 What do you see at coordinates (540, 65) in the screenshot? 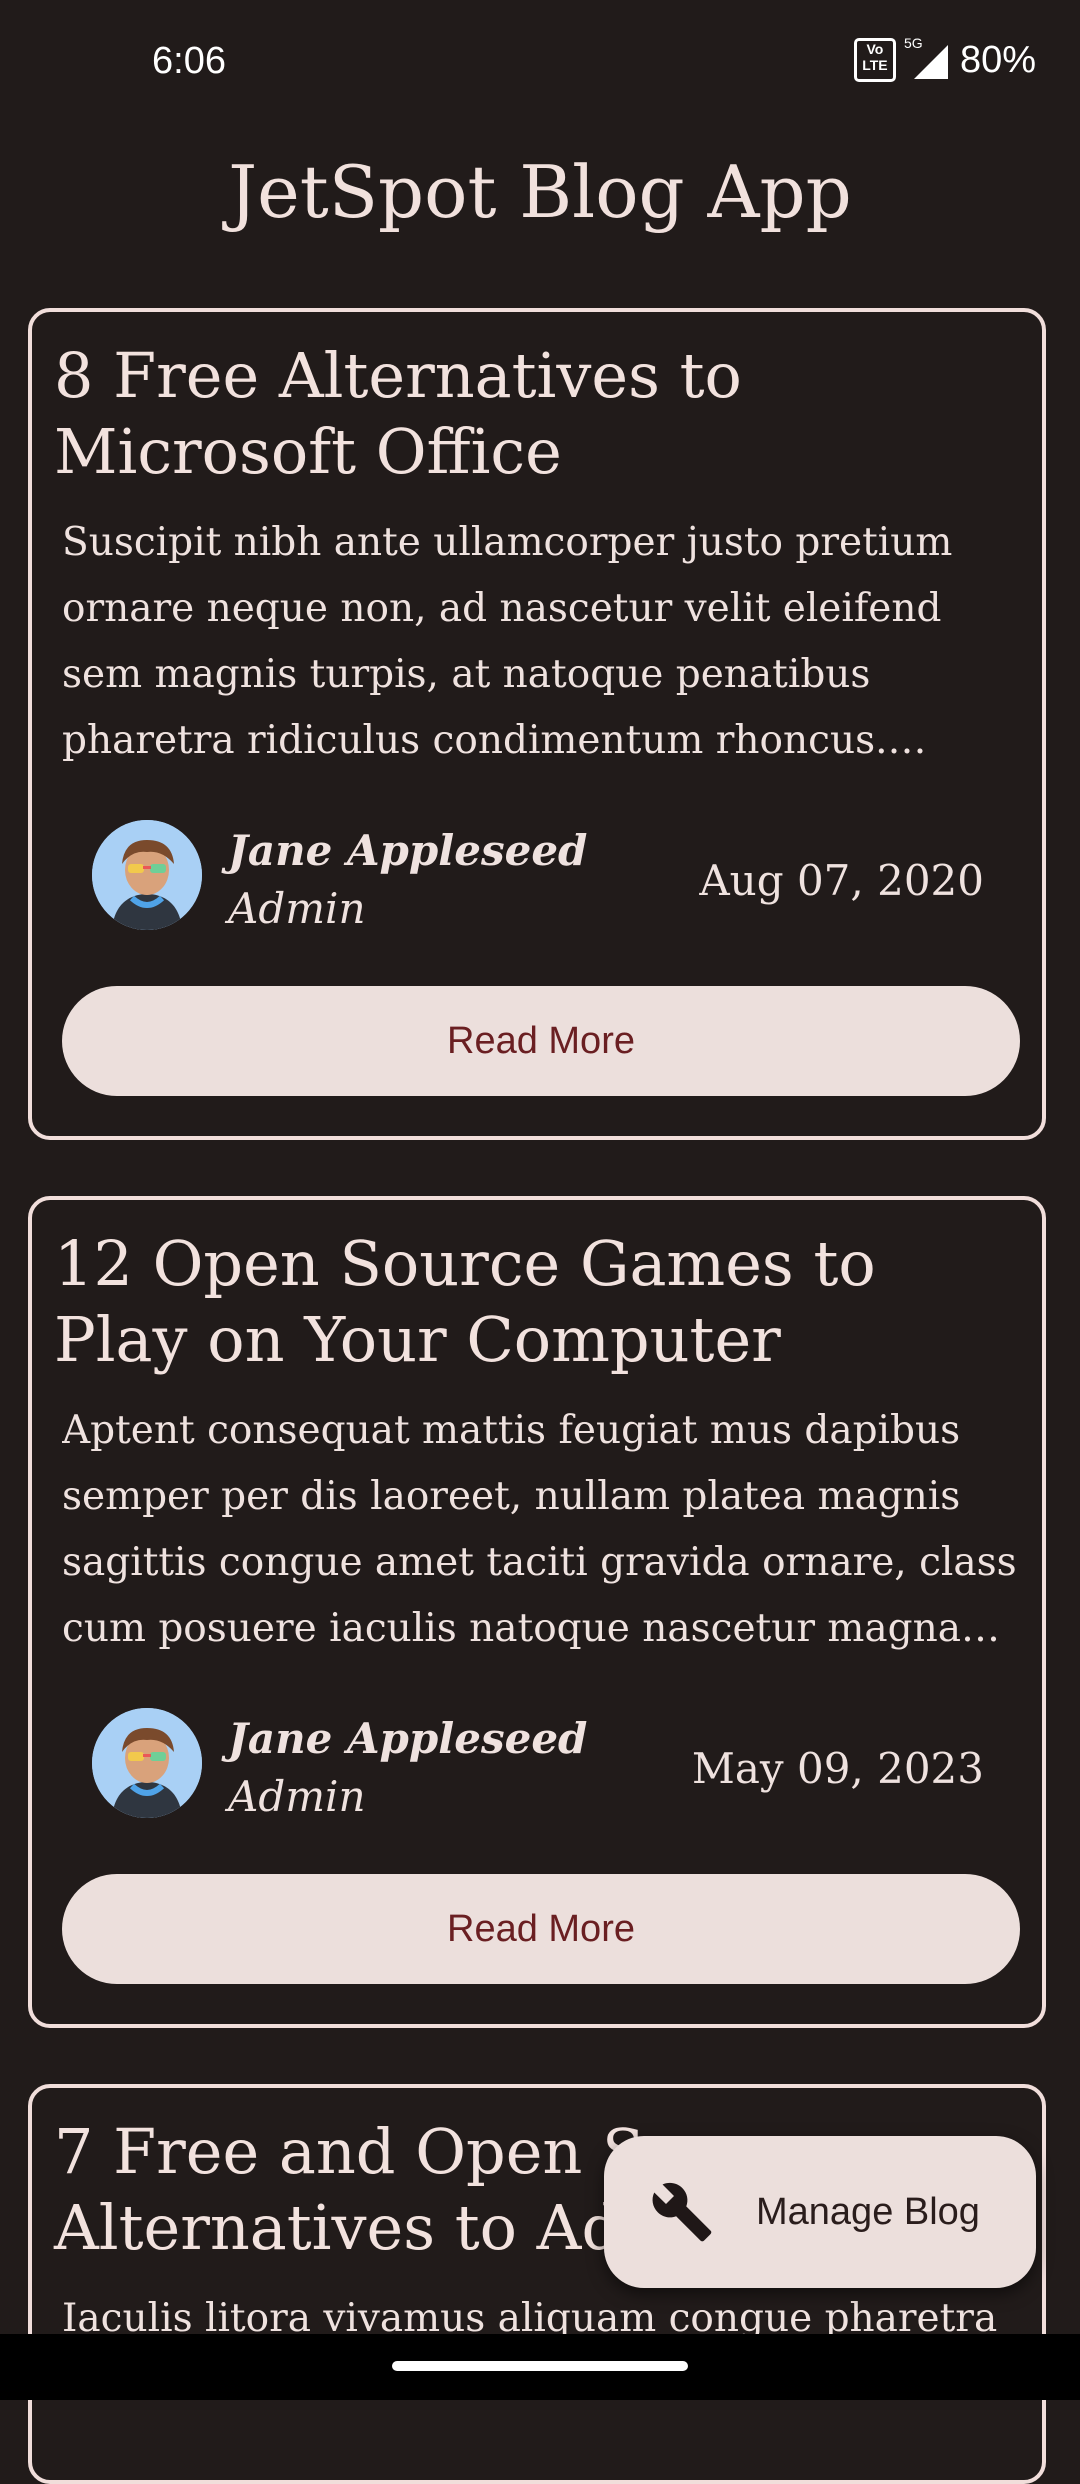
I see `status-bar: 6:06 Vo LTE 5G 80%` at bounding box center [540, 65].